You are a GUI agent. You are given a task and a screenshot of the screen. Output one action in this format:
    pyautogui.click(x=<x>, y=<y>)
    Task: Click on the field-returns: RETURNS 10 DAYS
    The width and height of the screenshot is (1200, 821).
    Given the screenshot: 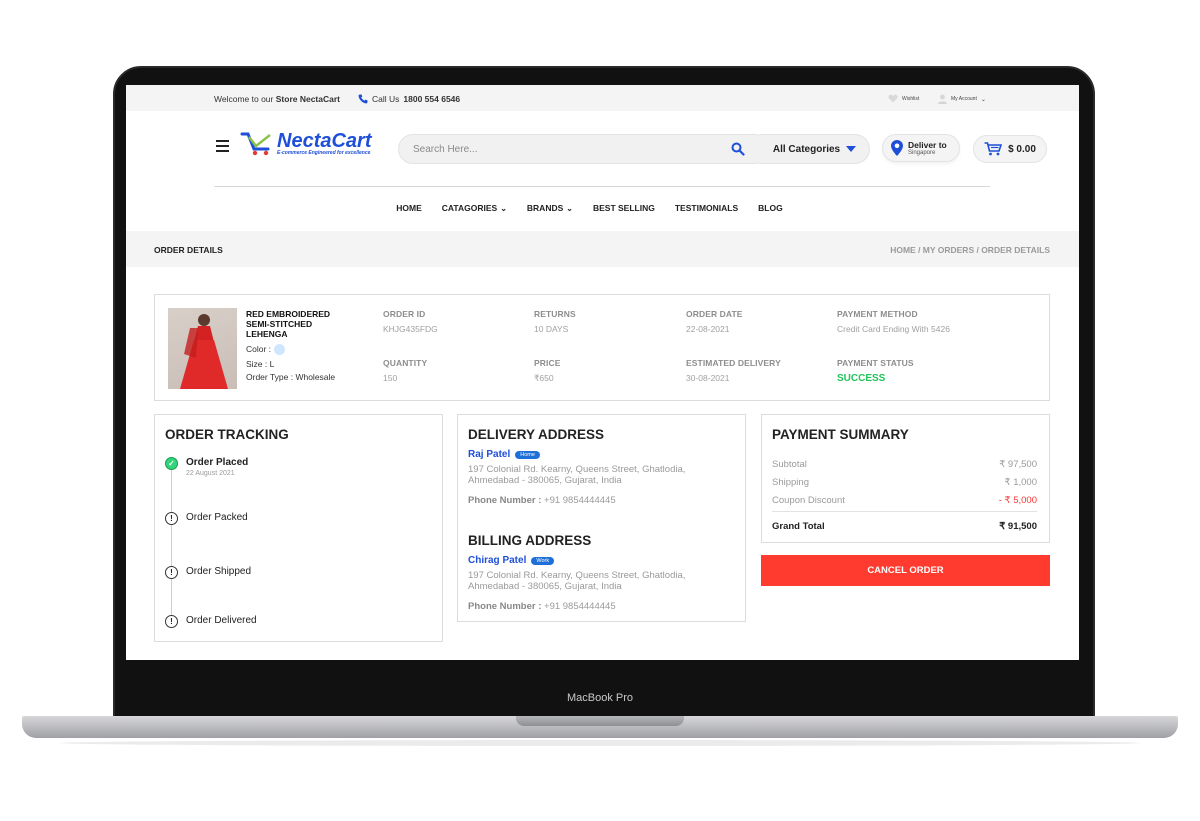 What is the action you would take?
    pyautogui.click(x=555, y=321)
    